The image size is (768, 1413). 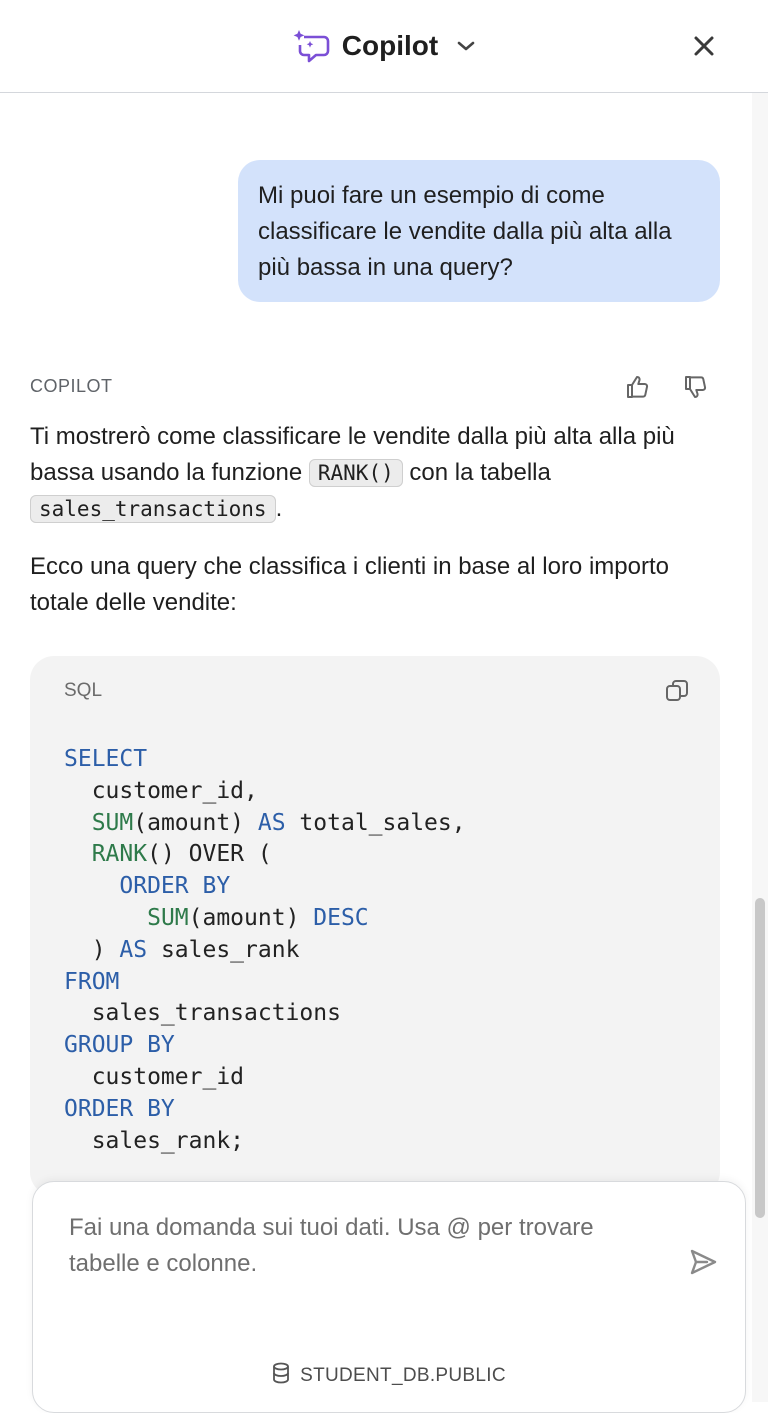 I want to click on header-title-group: Copilot, so click(x=384, y=46).